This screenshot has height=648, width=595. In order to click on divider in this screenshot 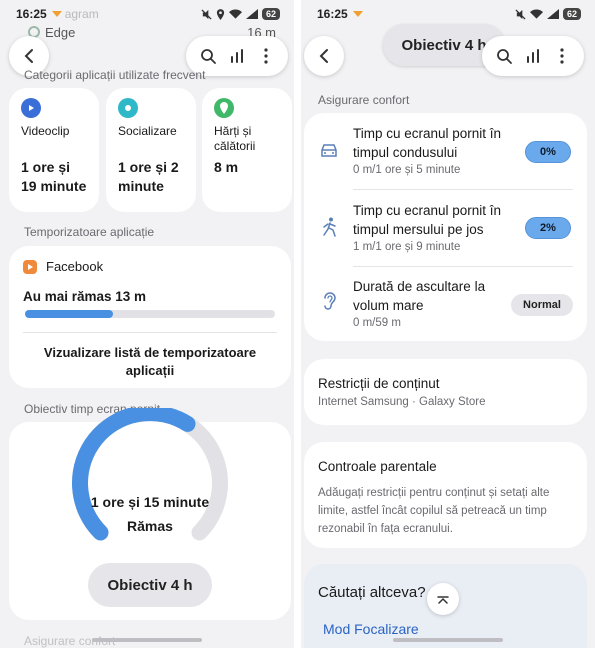, I will do `click(150, 332)`.